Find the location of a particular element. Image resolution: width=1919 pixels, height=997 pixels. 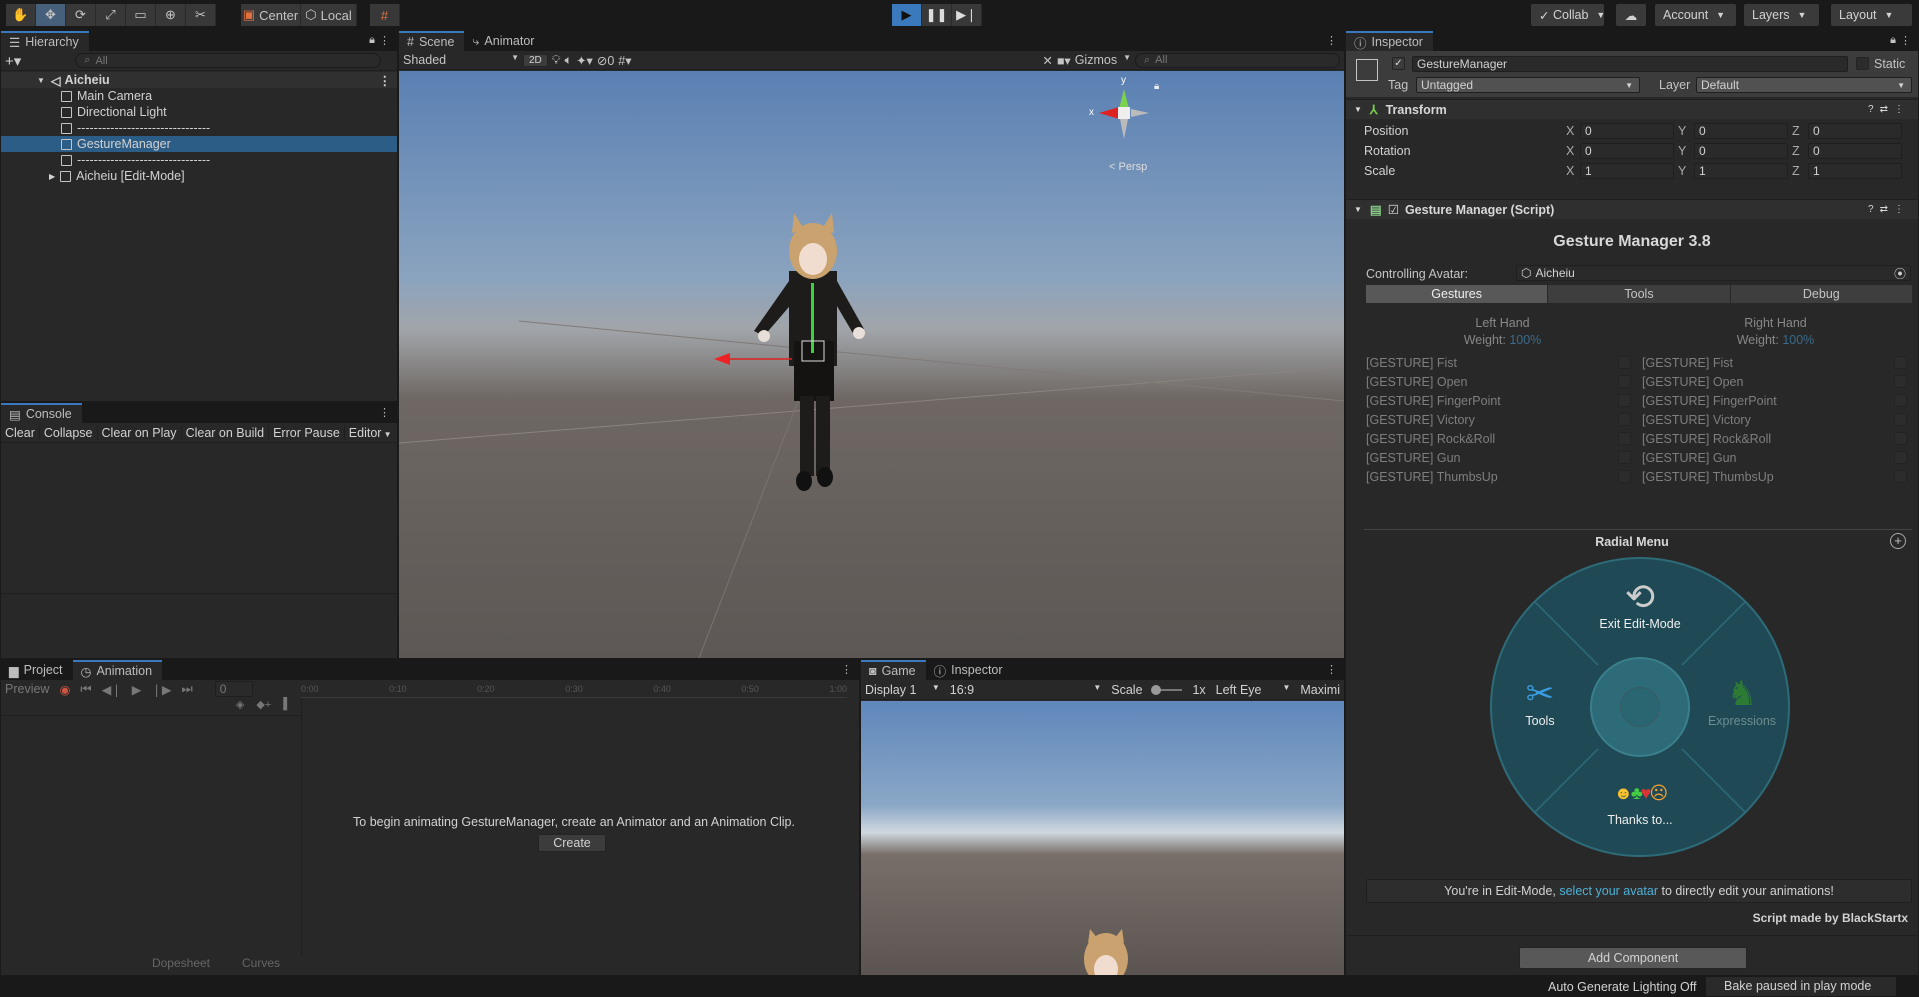

expand-arrow-icon: ▶ is located at coordinates (52, 176).